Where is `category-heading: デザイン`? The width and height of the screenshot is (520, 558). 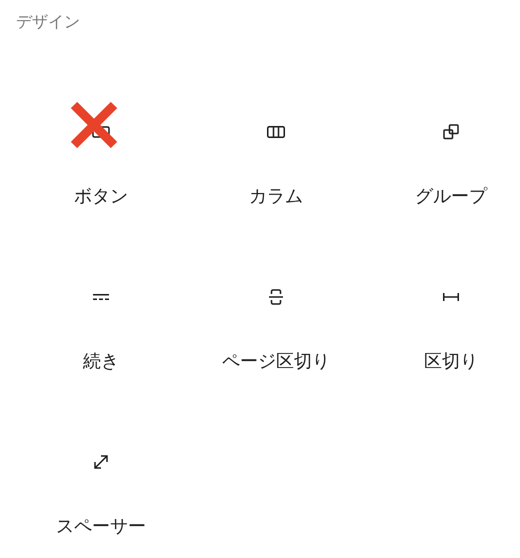
category-heading: デザイン is located at coordinates (48, 21).